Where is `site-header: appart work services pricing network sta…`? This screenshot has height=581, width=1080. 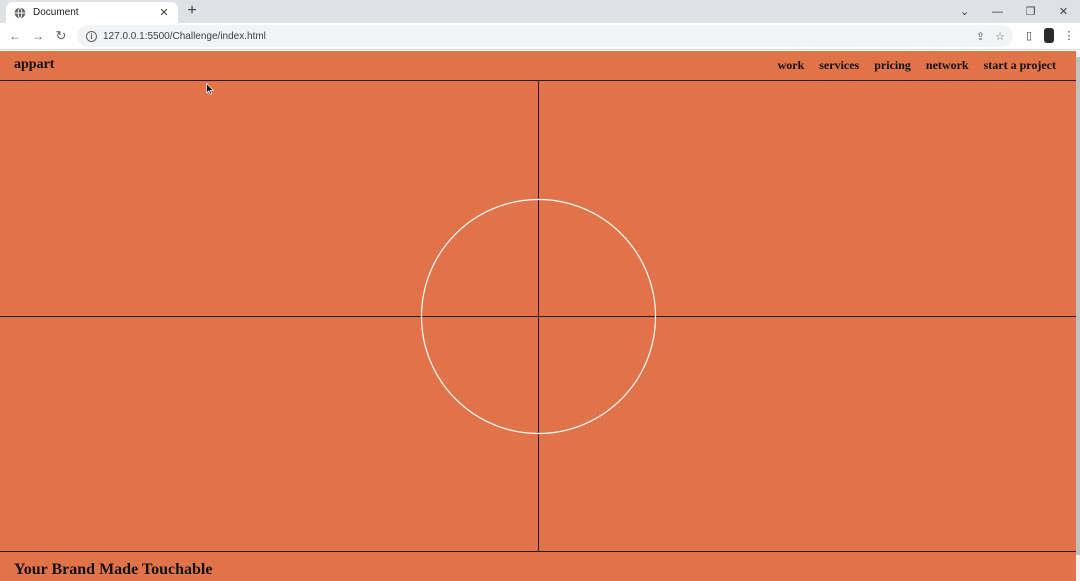
site-header: appart work services pricing network sta… is located at coordinates (538, 66).